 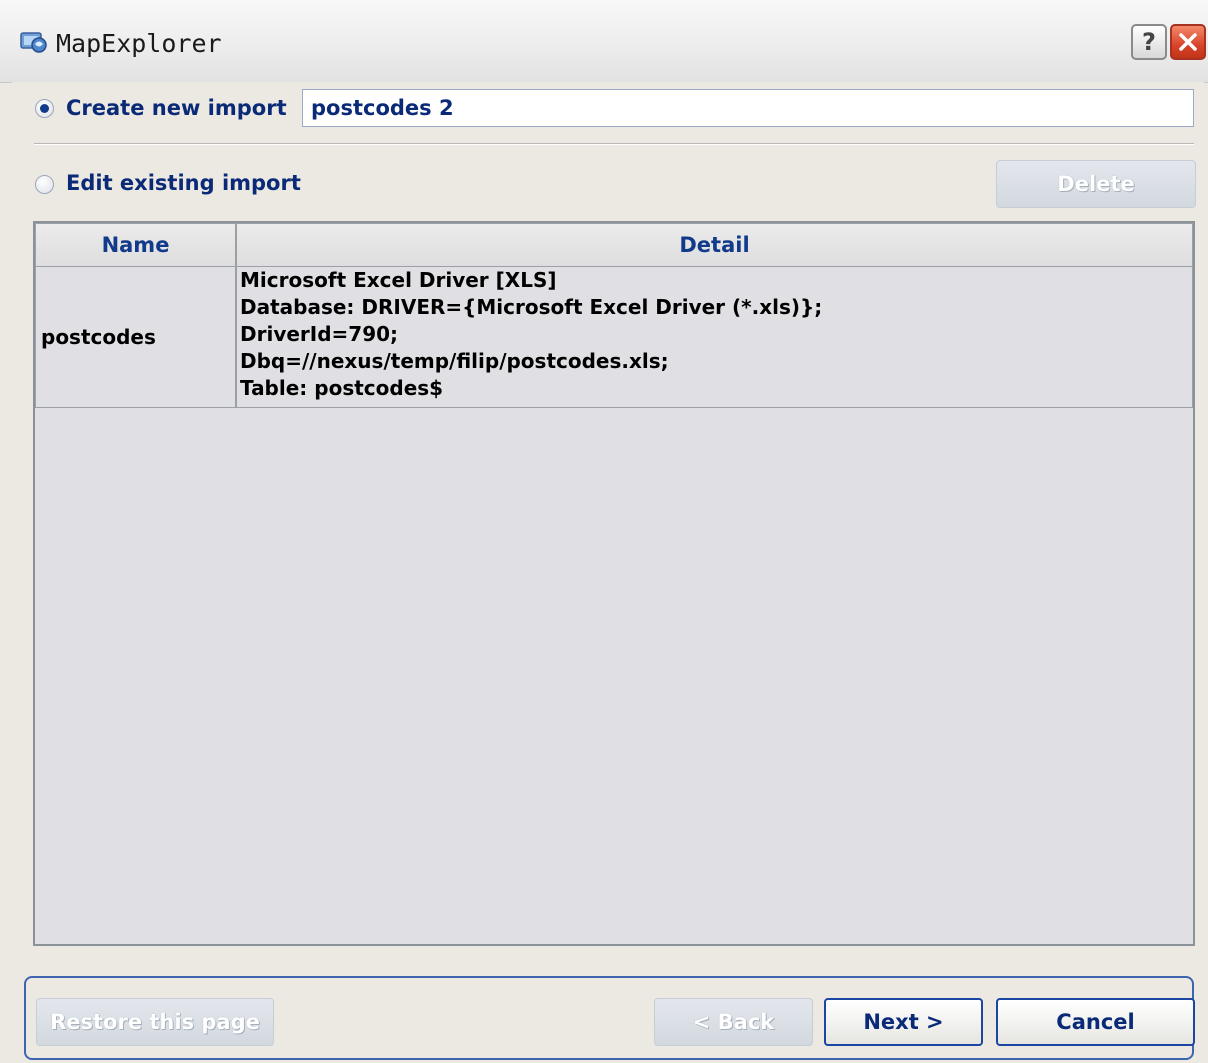 I want to click on help-button: ?, so click(x=1149, y=42).